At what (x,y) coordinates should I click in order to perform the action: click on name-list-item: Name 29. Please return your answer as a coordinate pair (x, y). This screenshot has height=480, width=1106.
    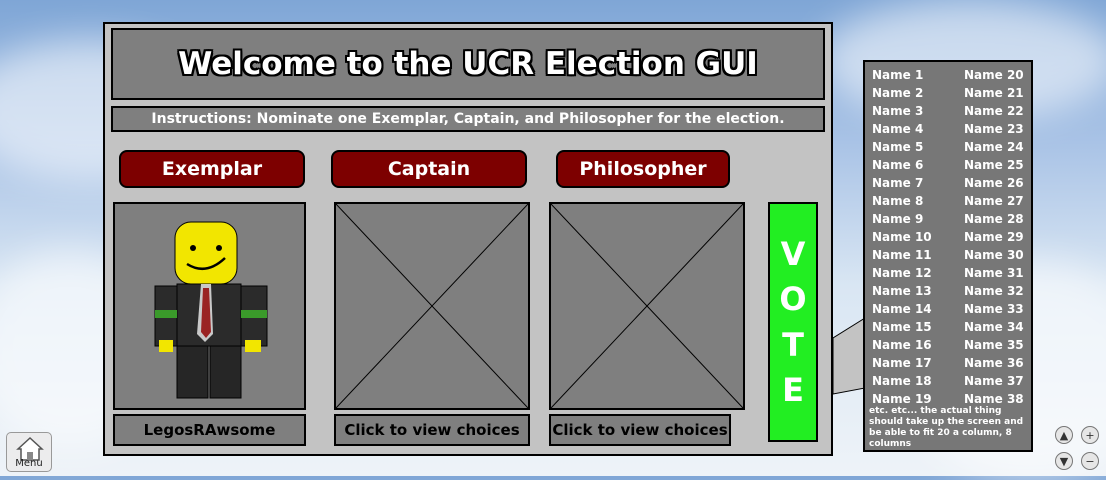
    Looking at the image, I should click on (994, 237).